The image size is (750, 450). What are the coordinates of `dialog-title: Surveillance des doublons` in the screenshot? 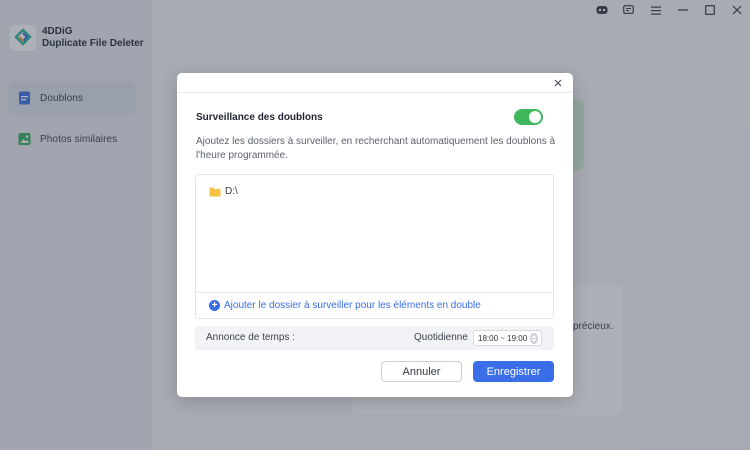 It's located at (259, 117).